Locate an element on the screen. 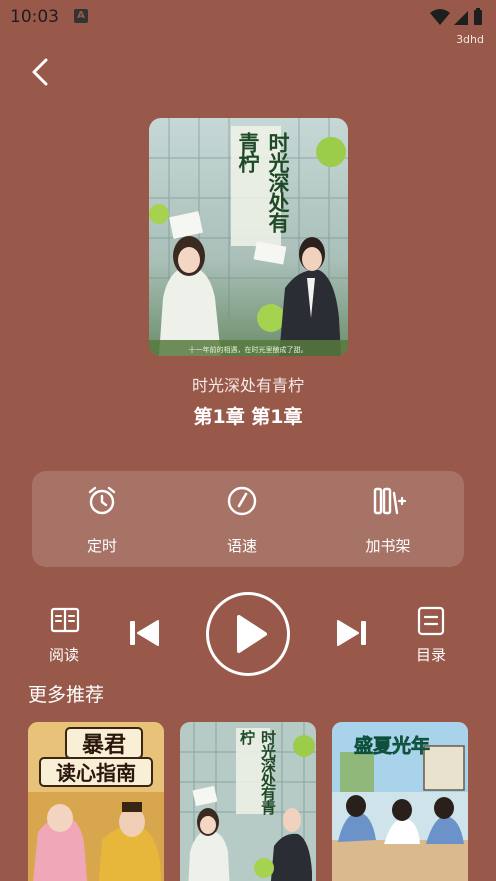 The width and height of the screenshot is (496, 881). speed-label: 语速 is located at coordinates (241, 546).